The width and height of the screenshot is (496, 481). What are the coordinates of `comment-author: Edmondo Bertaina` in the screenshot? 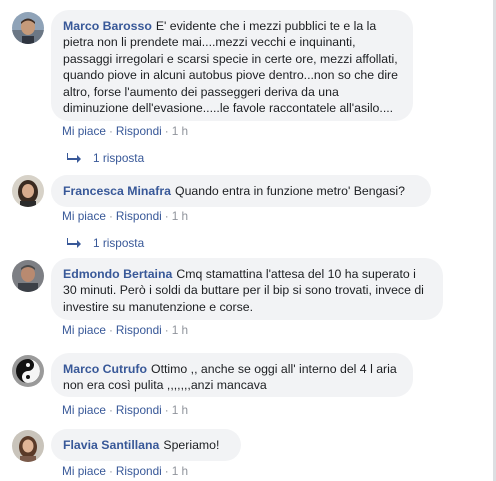 It's located at (117, 274).